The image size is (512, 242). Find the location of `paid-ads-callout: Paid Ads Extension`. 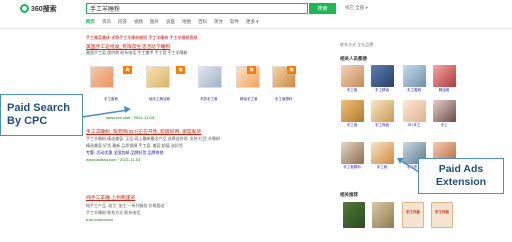

paid-ads-callout: Paid Ads Extension is located at coordinates (461, 176).